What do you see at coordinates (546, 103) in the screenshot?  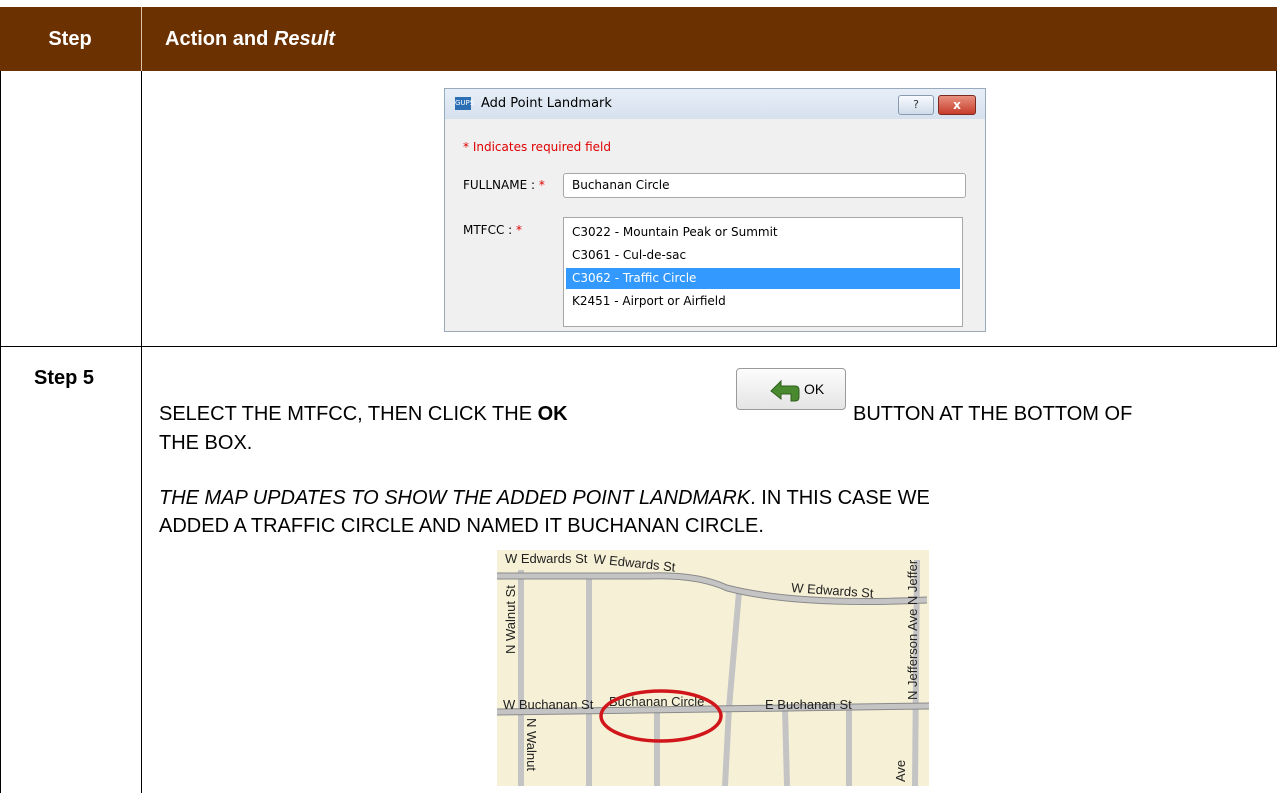 I see `dialog-title: Add Point Landmark` at bounding box center [546, 103].